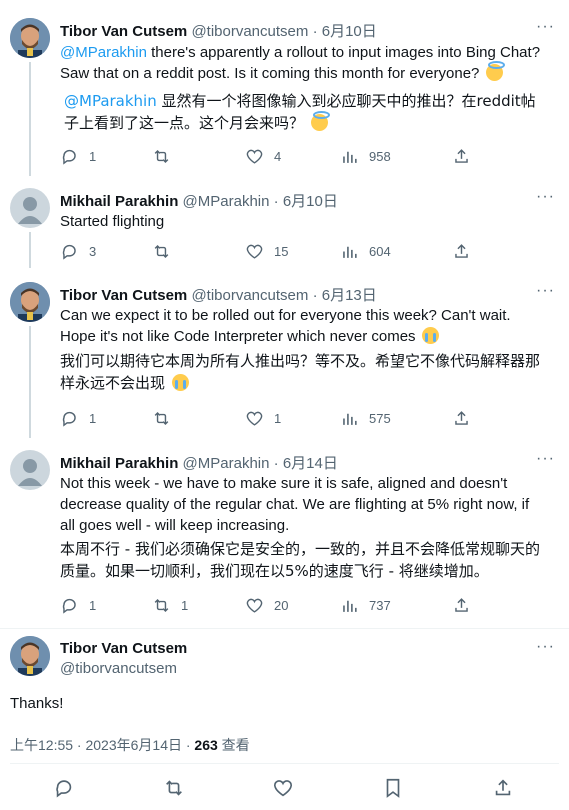  Describe the element at coordinates (495, 71) in the screenshot. I see `smiling-halo-emoji-icon` at that location.